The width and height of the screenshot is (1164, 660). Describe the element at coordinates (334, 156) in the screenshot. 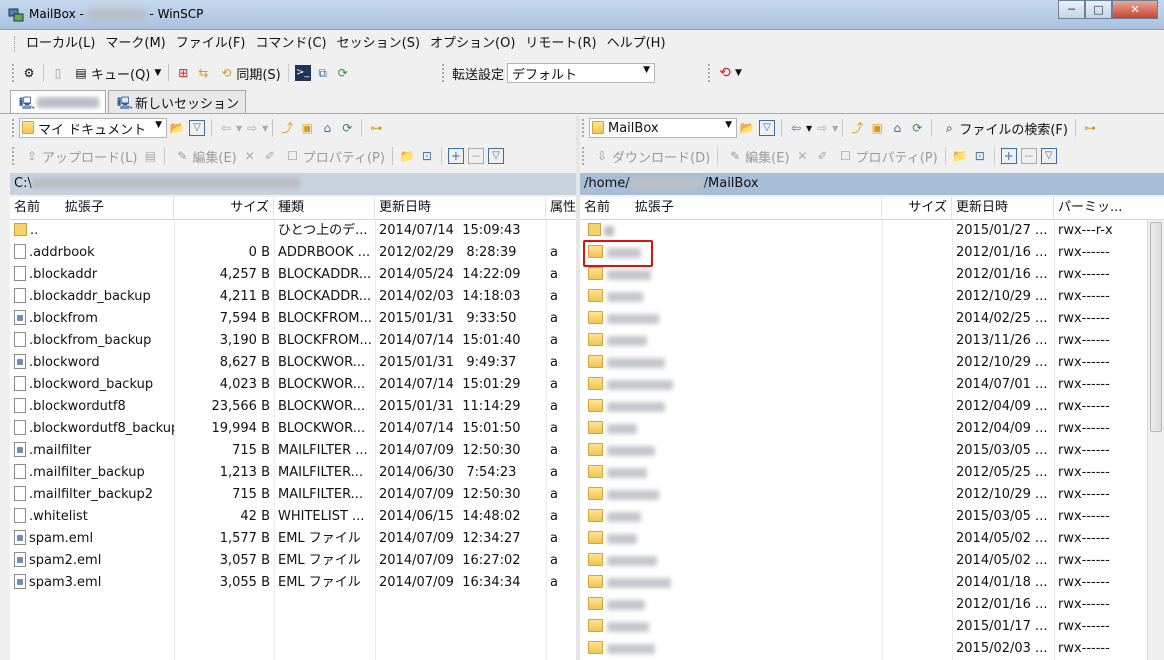

I see `properties-button: ☐ プロパティ(P)` at that location.